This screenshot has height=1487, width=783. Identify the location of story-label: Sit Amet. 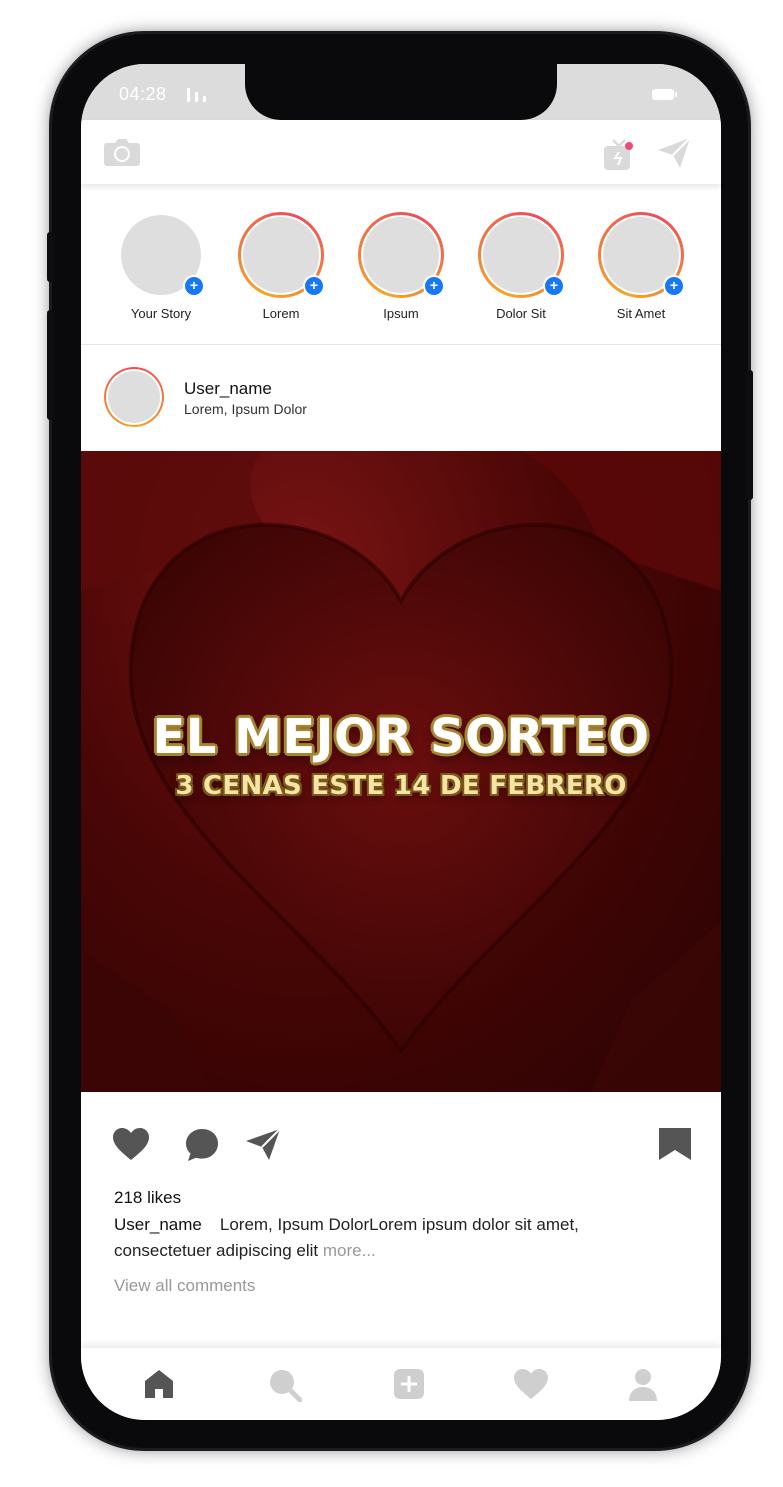
(641, 313).